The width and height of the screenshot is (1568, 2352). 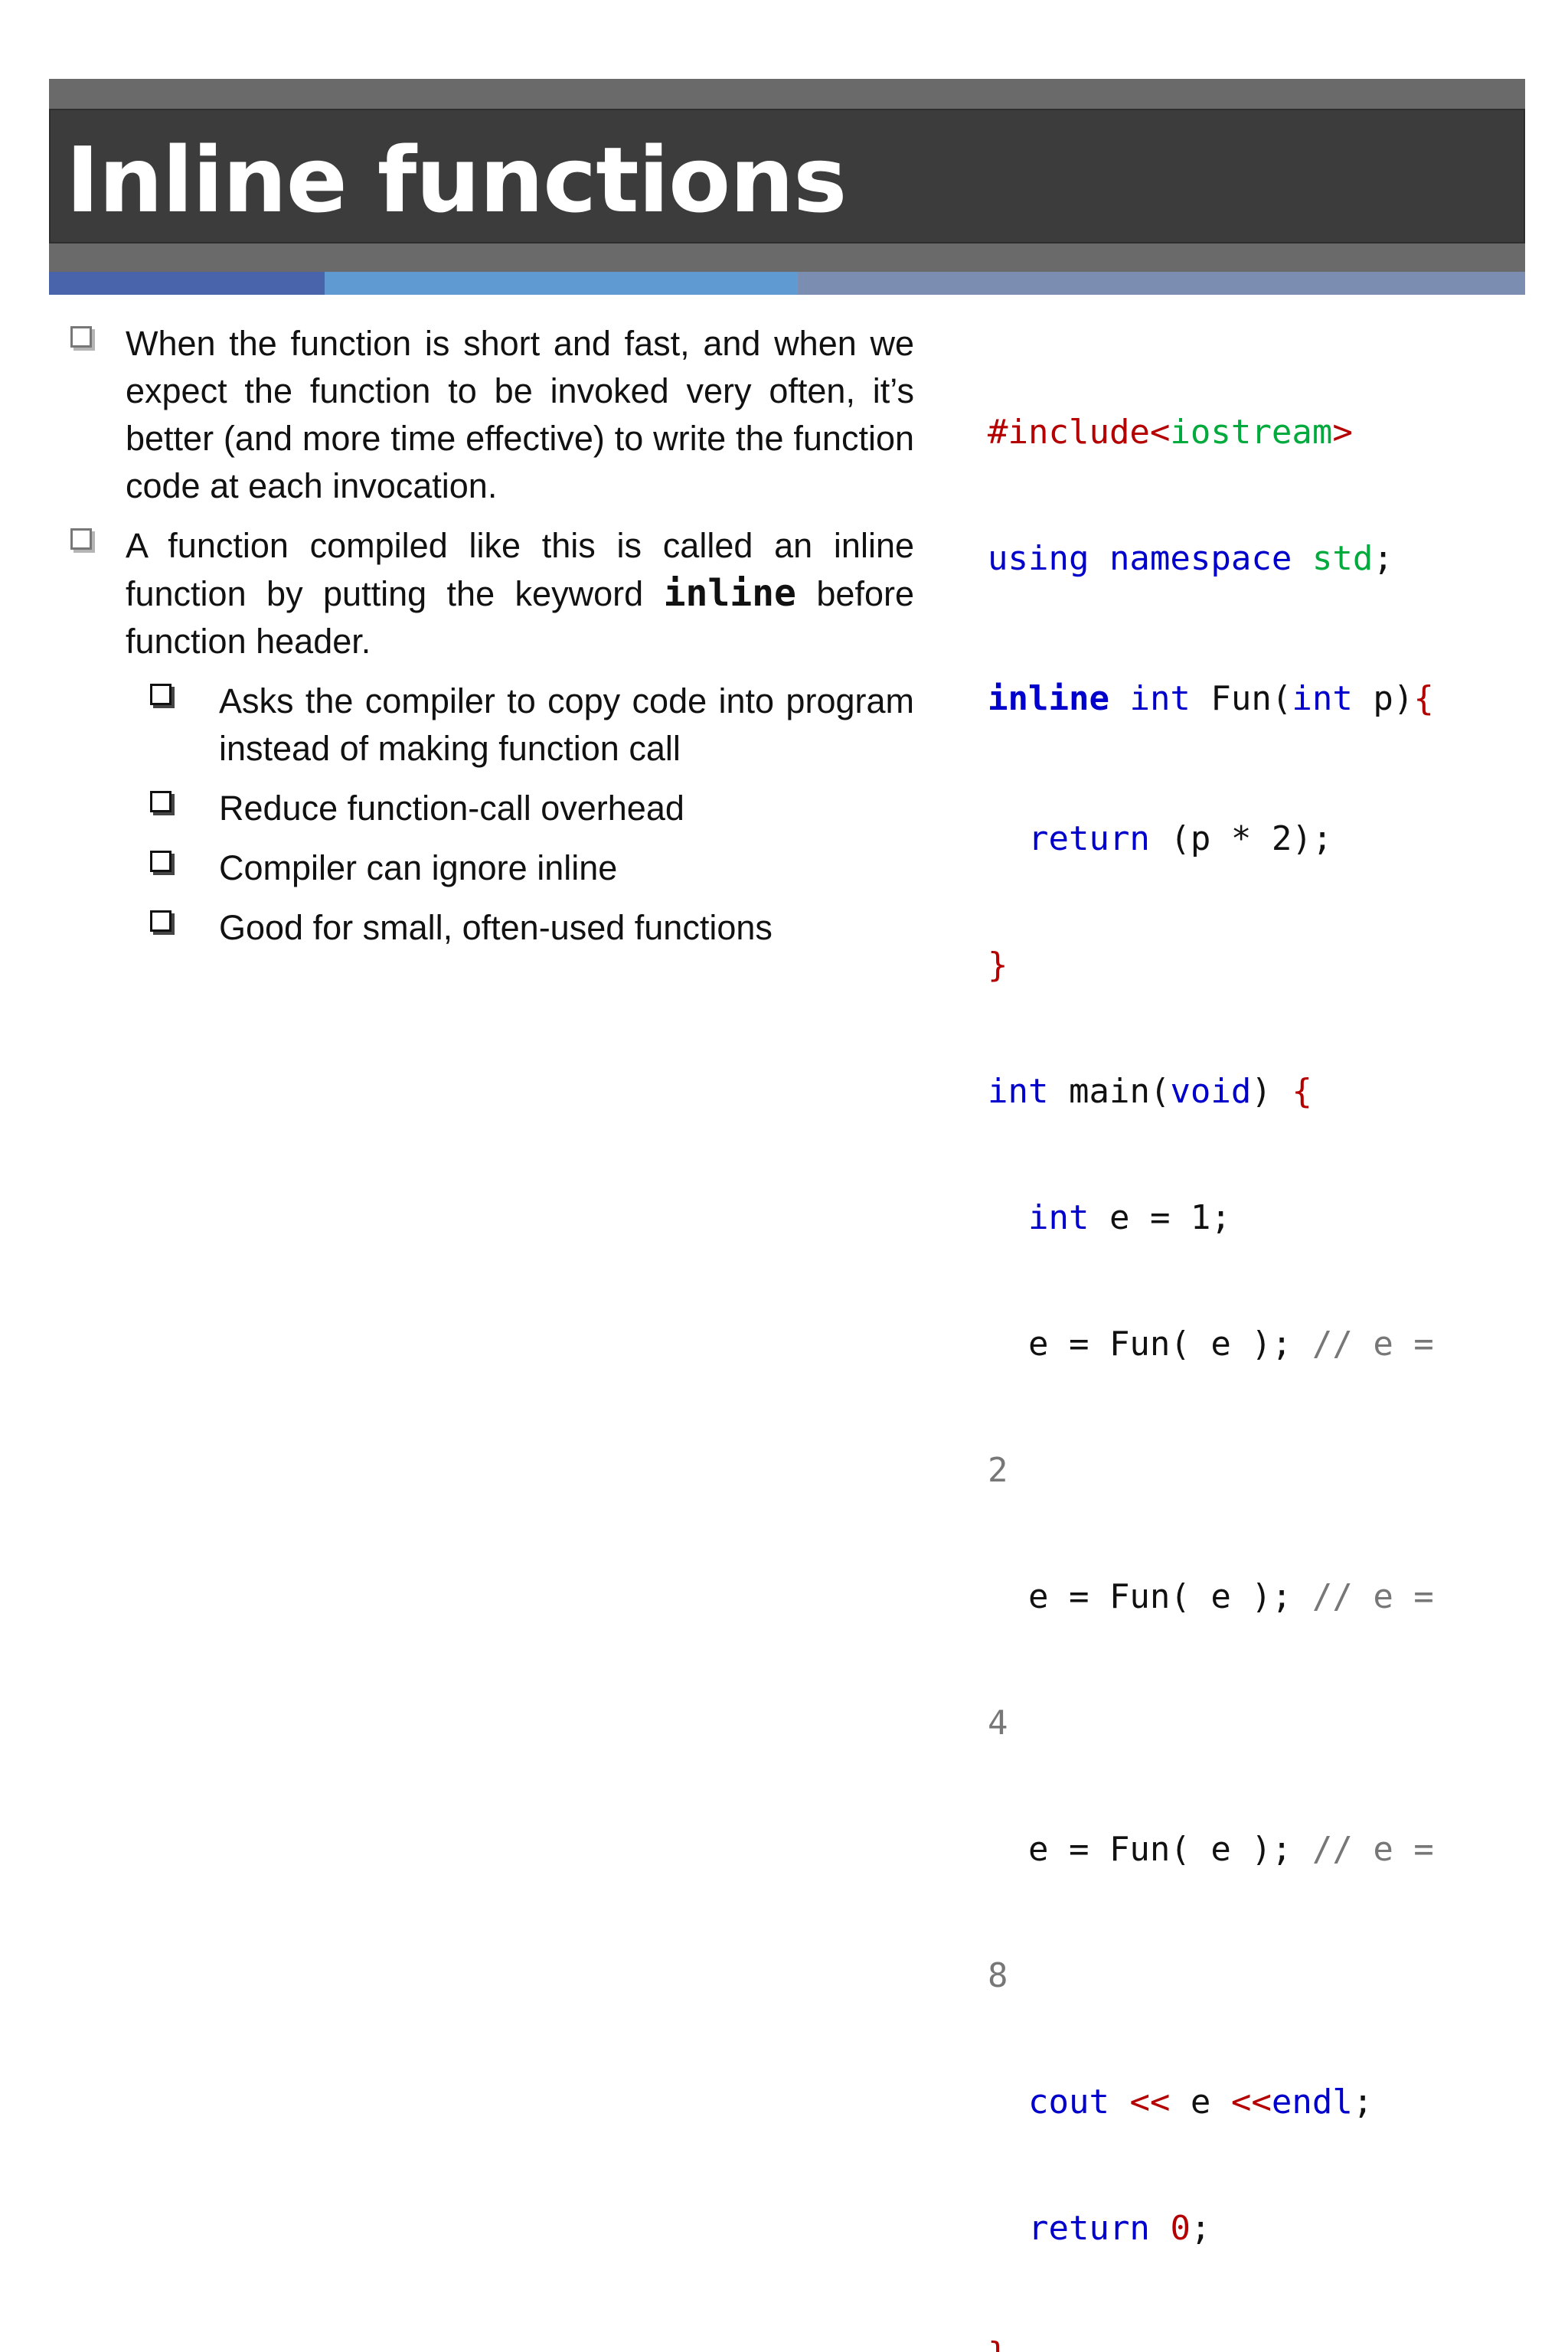 What do you see at coordinates (1263, 1470) in the screenshot?
I see `code-line-wrap: 2` at bounding box center [1263, 1470].